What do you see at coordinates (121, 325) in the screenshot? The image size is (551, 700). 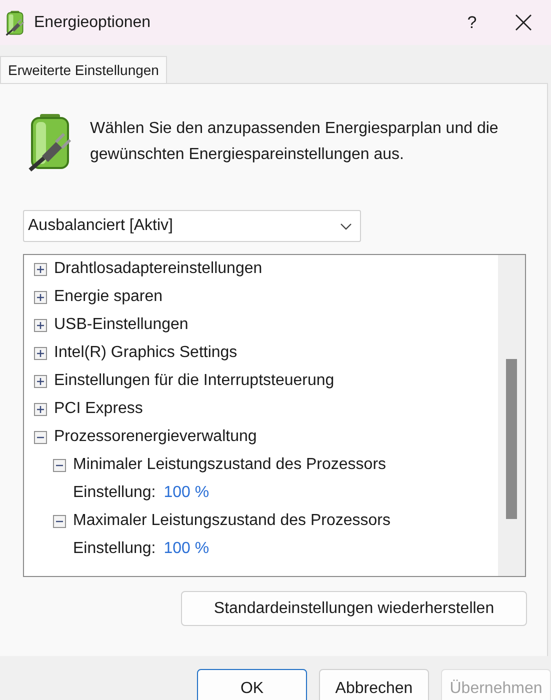 I see `tree-item: USB-Einstellungen` at bounding box center [121, 325].